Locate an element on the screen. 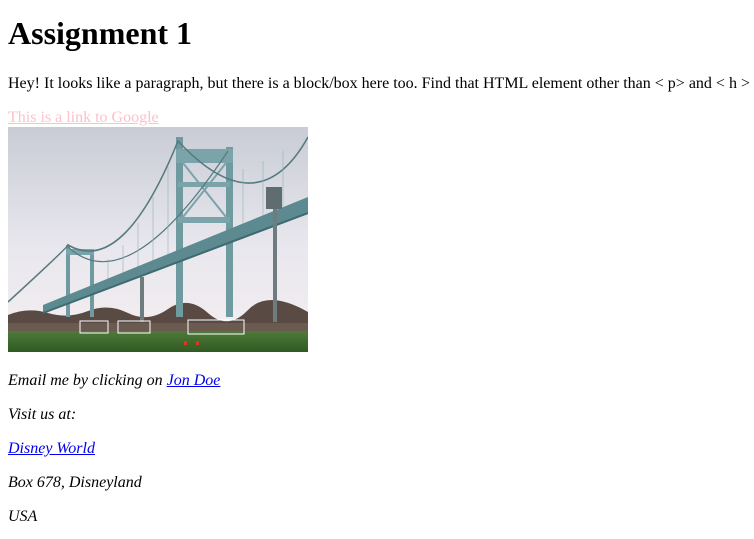 The width and height of the screenshot is (754, 539). disney-world-link: Disney World is located at coordinates (51, 448).